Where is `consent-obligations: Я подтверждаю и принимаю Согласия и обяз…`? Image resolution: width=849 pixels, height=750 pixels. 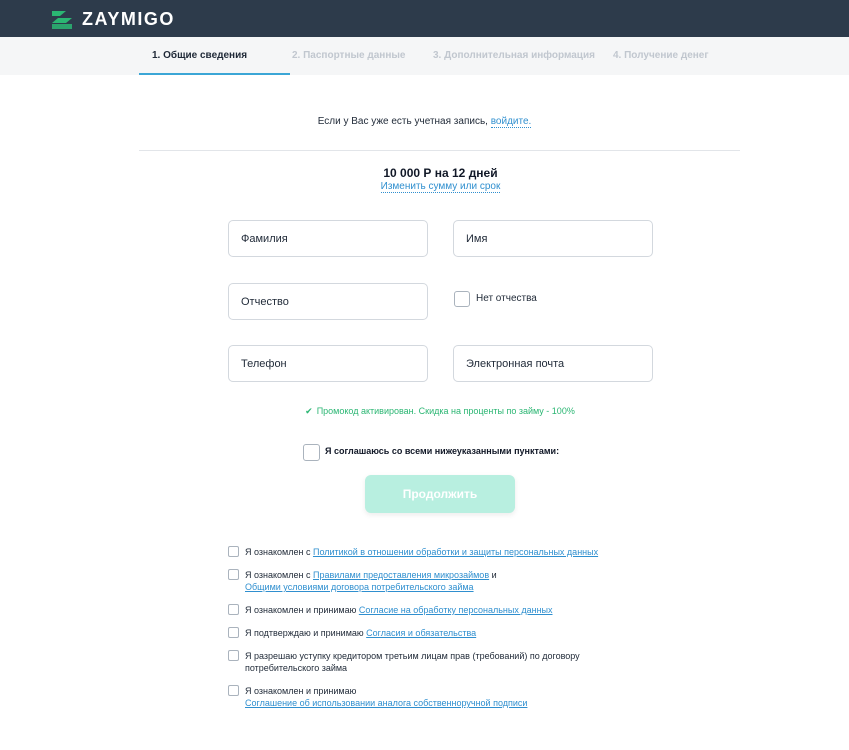
consent-obligations: Я подтверждаю и принимаю Согласия и обяз… is located at coordinates (360, 633).